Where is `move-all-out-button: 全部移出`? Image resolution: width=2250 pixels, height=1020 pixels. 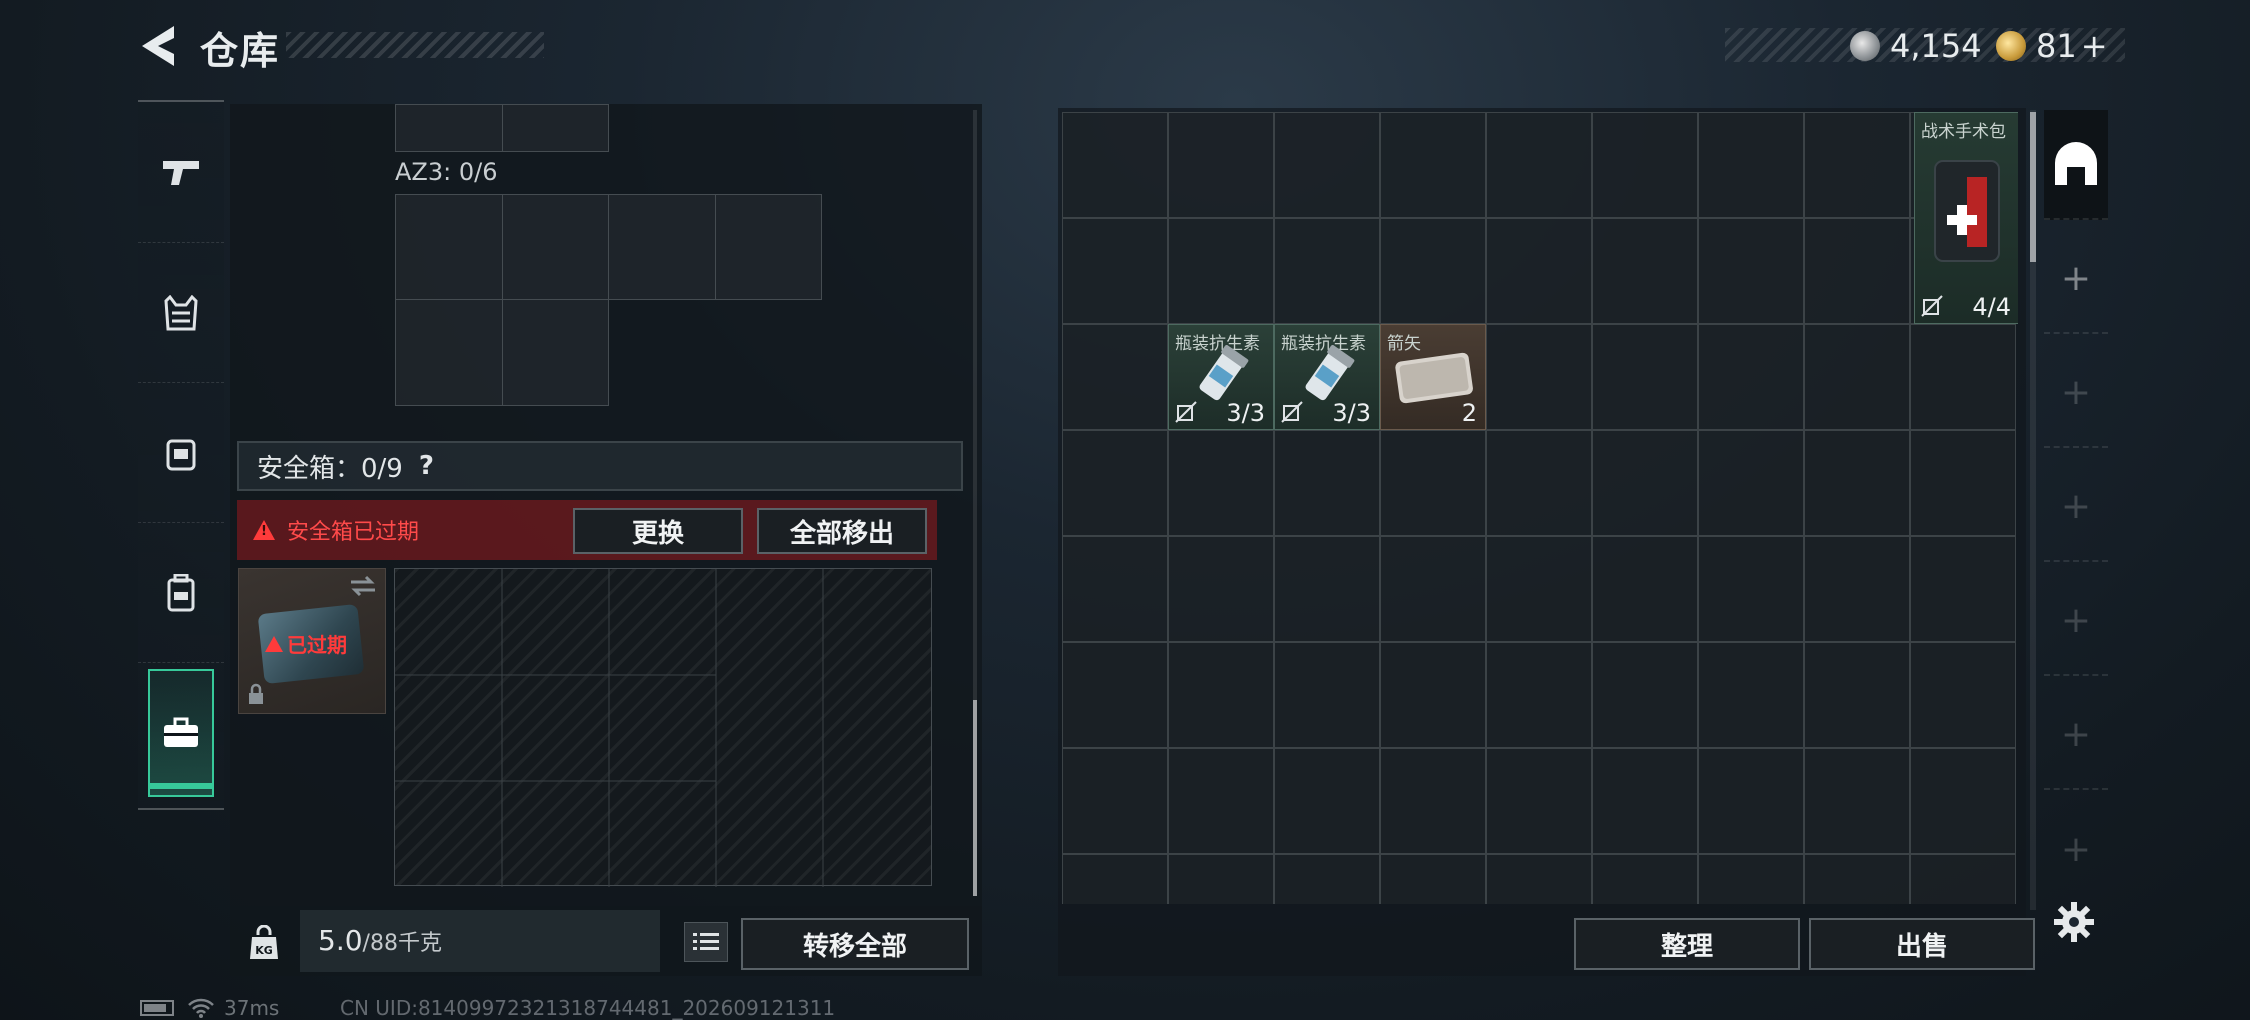 move-all-out-button: 全部移出 is located at coordinates (842, 531).